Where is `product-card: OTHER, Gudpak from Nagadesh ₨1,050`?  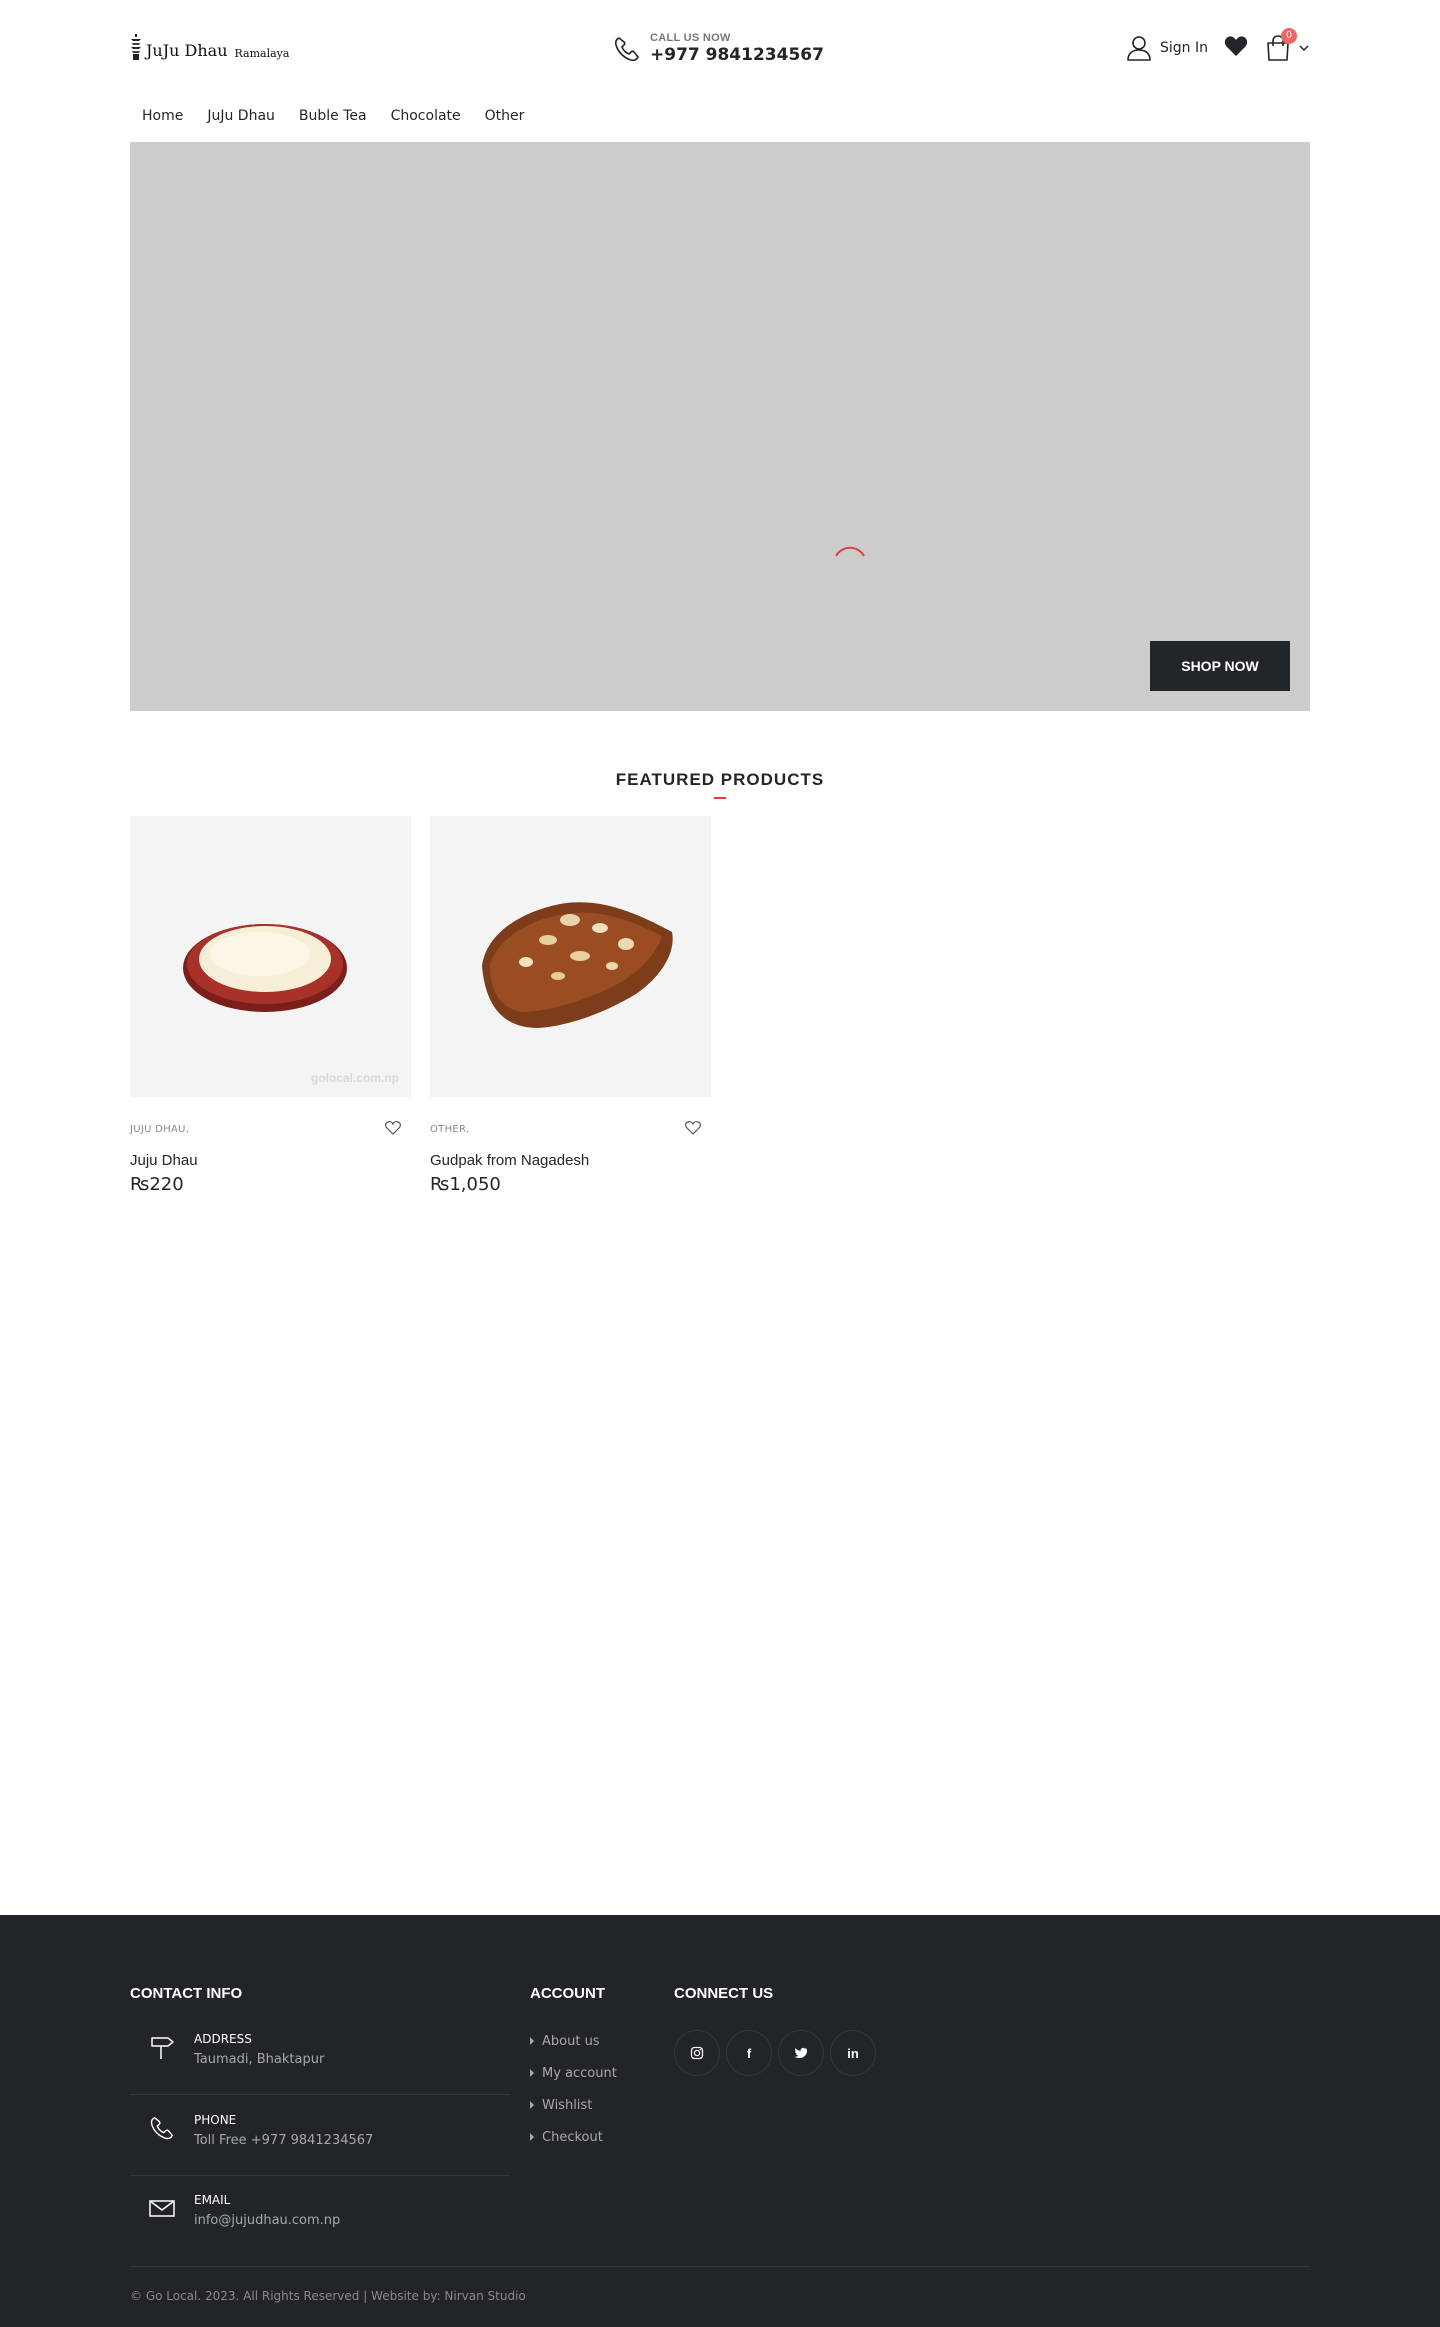
product-card: OTHER, Gudpak from Nagadesh ₨1,050 is located at coordinates (570, 1005).